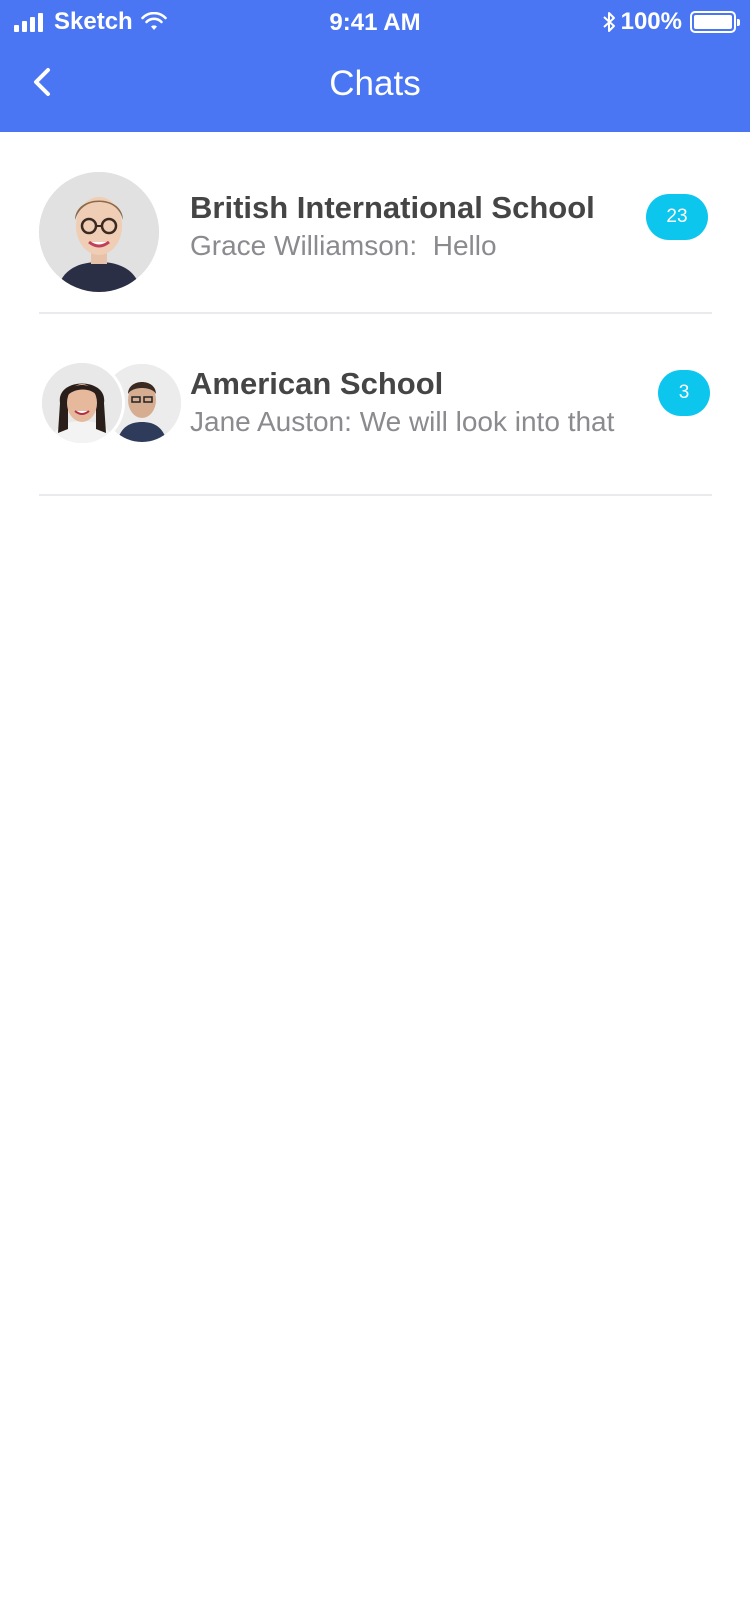 The width and height of the screenshot is (750, 1624). I want to click on chat-message: We will look into that, so click(487, 421).